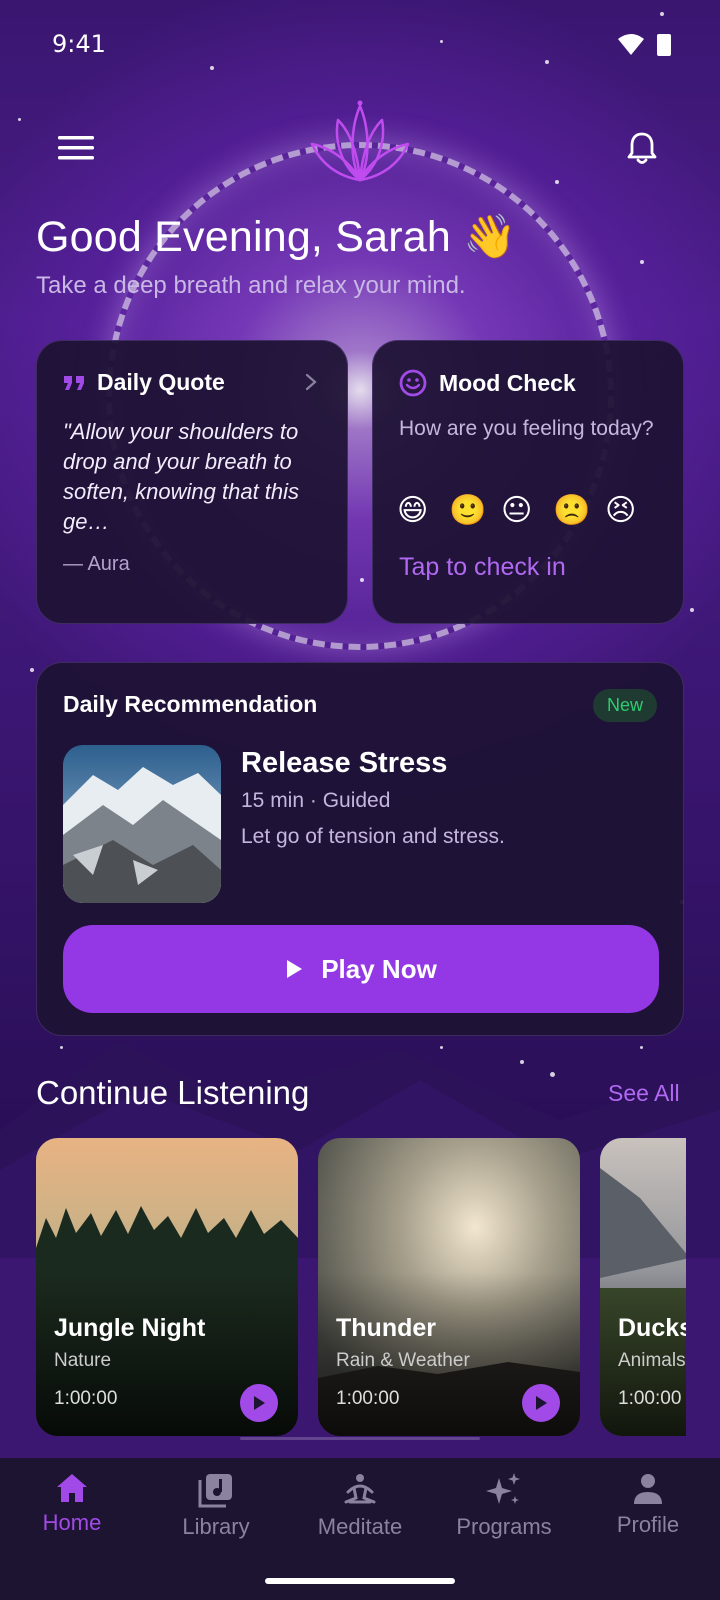  Describe the element at coordinates (379, 968) in the screenshot. I see `play-now-label: Play Now` at that location.